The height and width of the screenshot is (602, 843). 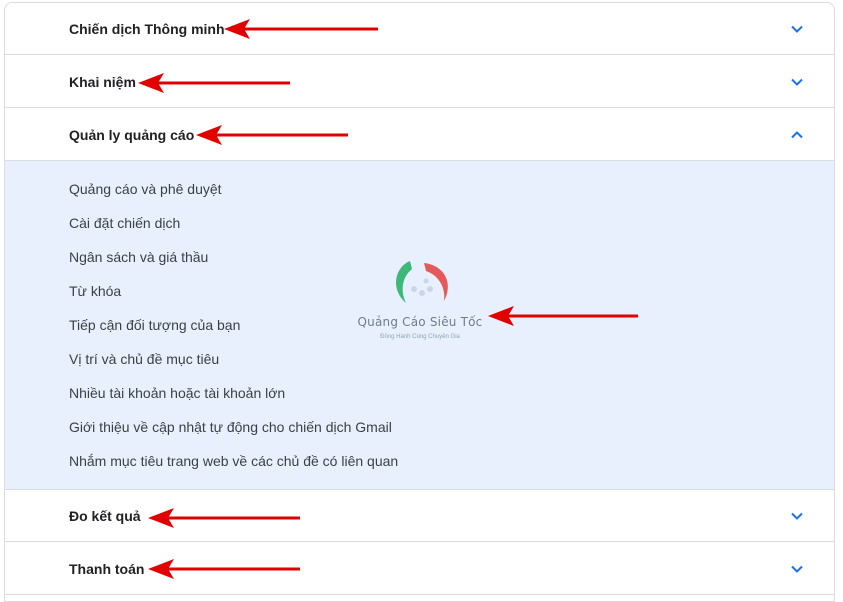 What do you see at coordinates (154, 325) in the screenshot?
I see `list-item: Tiếp cận đối tượng của bạn` at bounding box center [154, 325].